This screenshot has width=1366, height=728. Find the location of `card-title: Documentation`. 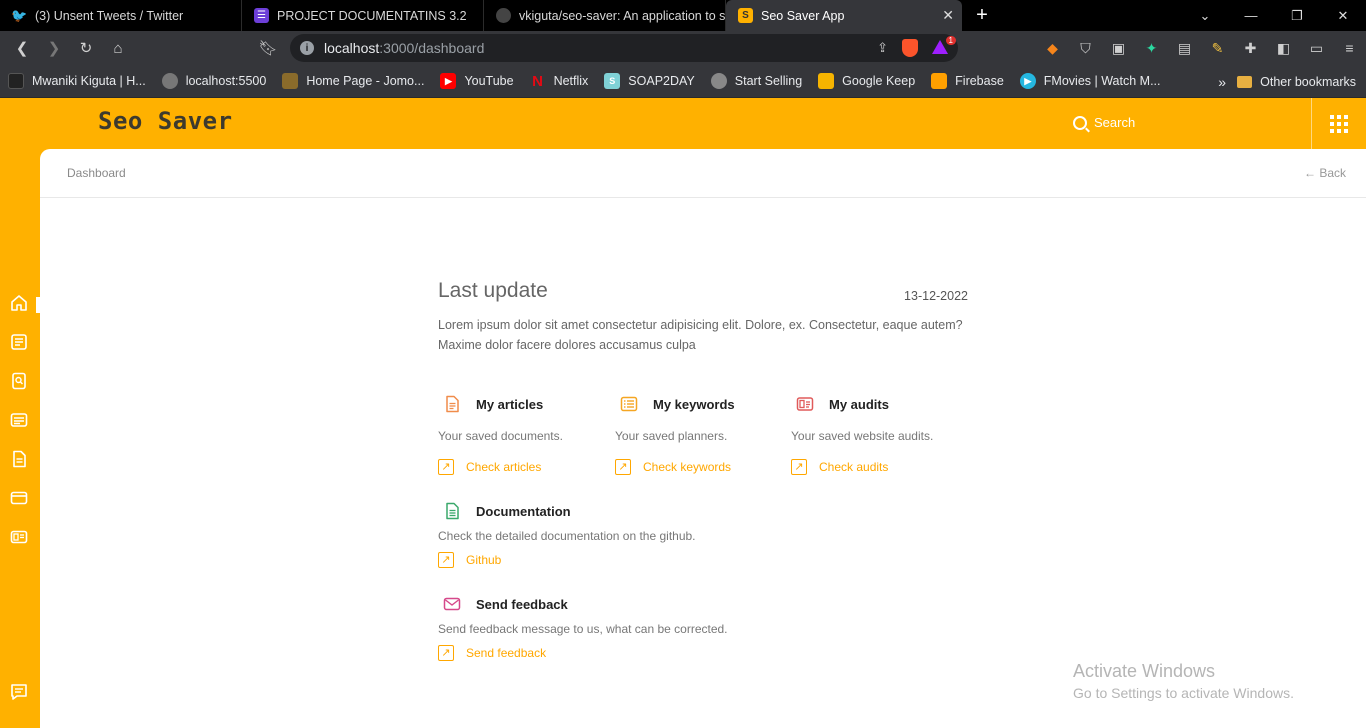

card-title: Documentation is located at coordinates (523, 511).